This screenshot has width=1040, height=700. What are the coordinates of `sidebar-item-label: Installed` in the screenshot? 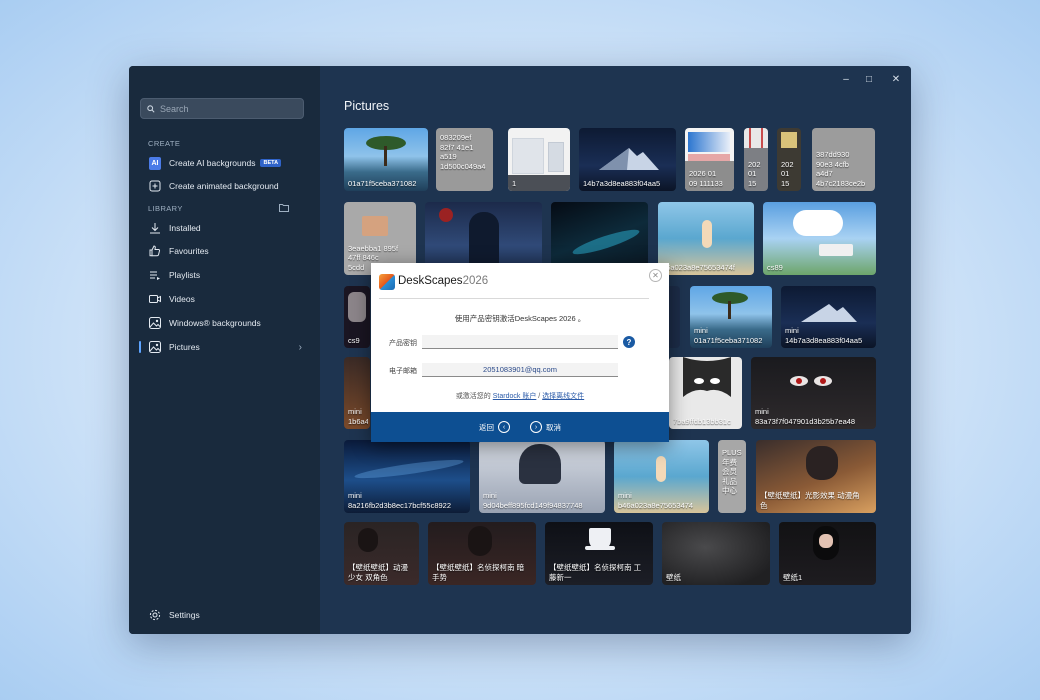 It's located at (185, 228).